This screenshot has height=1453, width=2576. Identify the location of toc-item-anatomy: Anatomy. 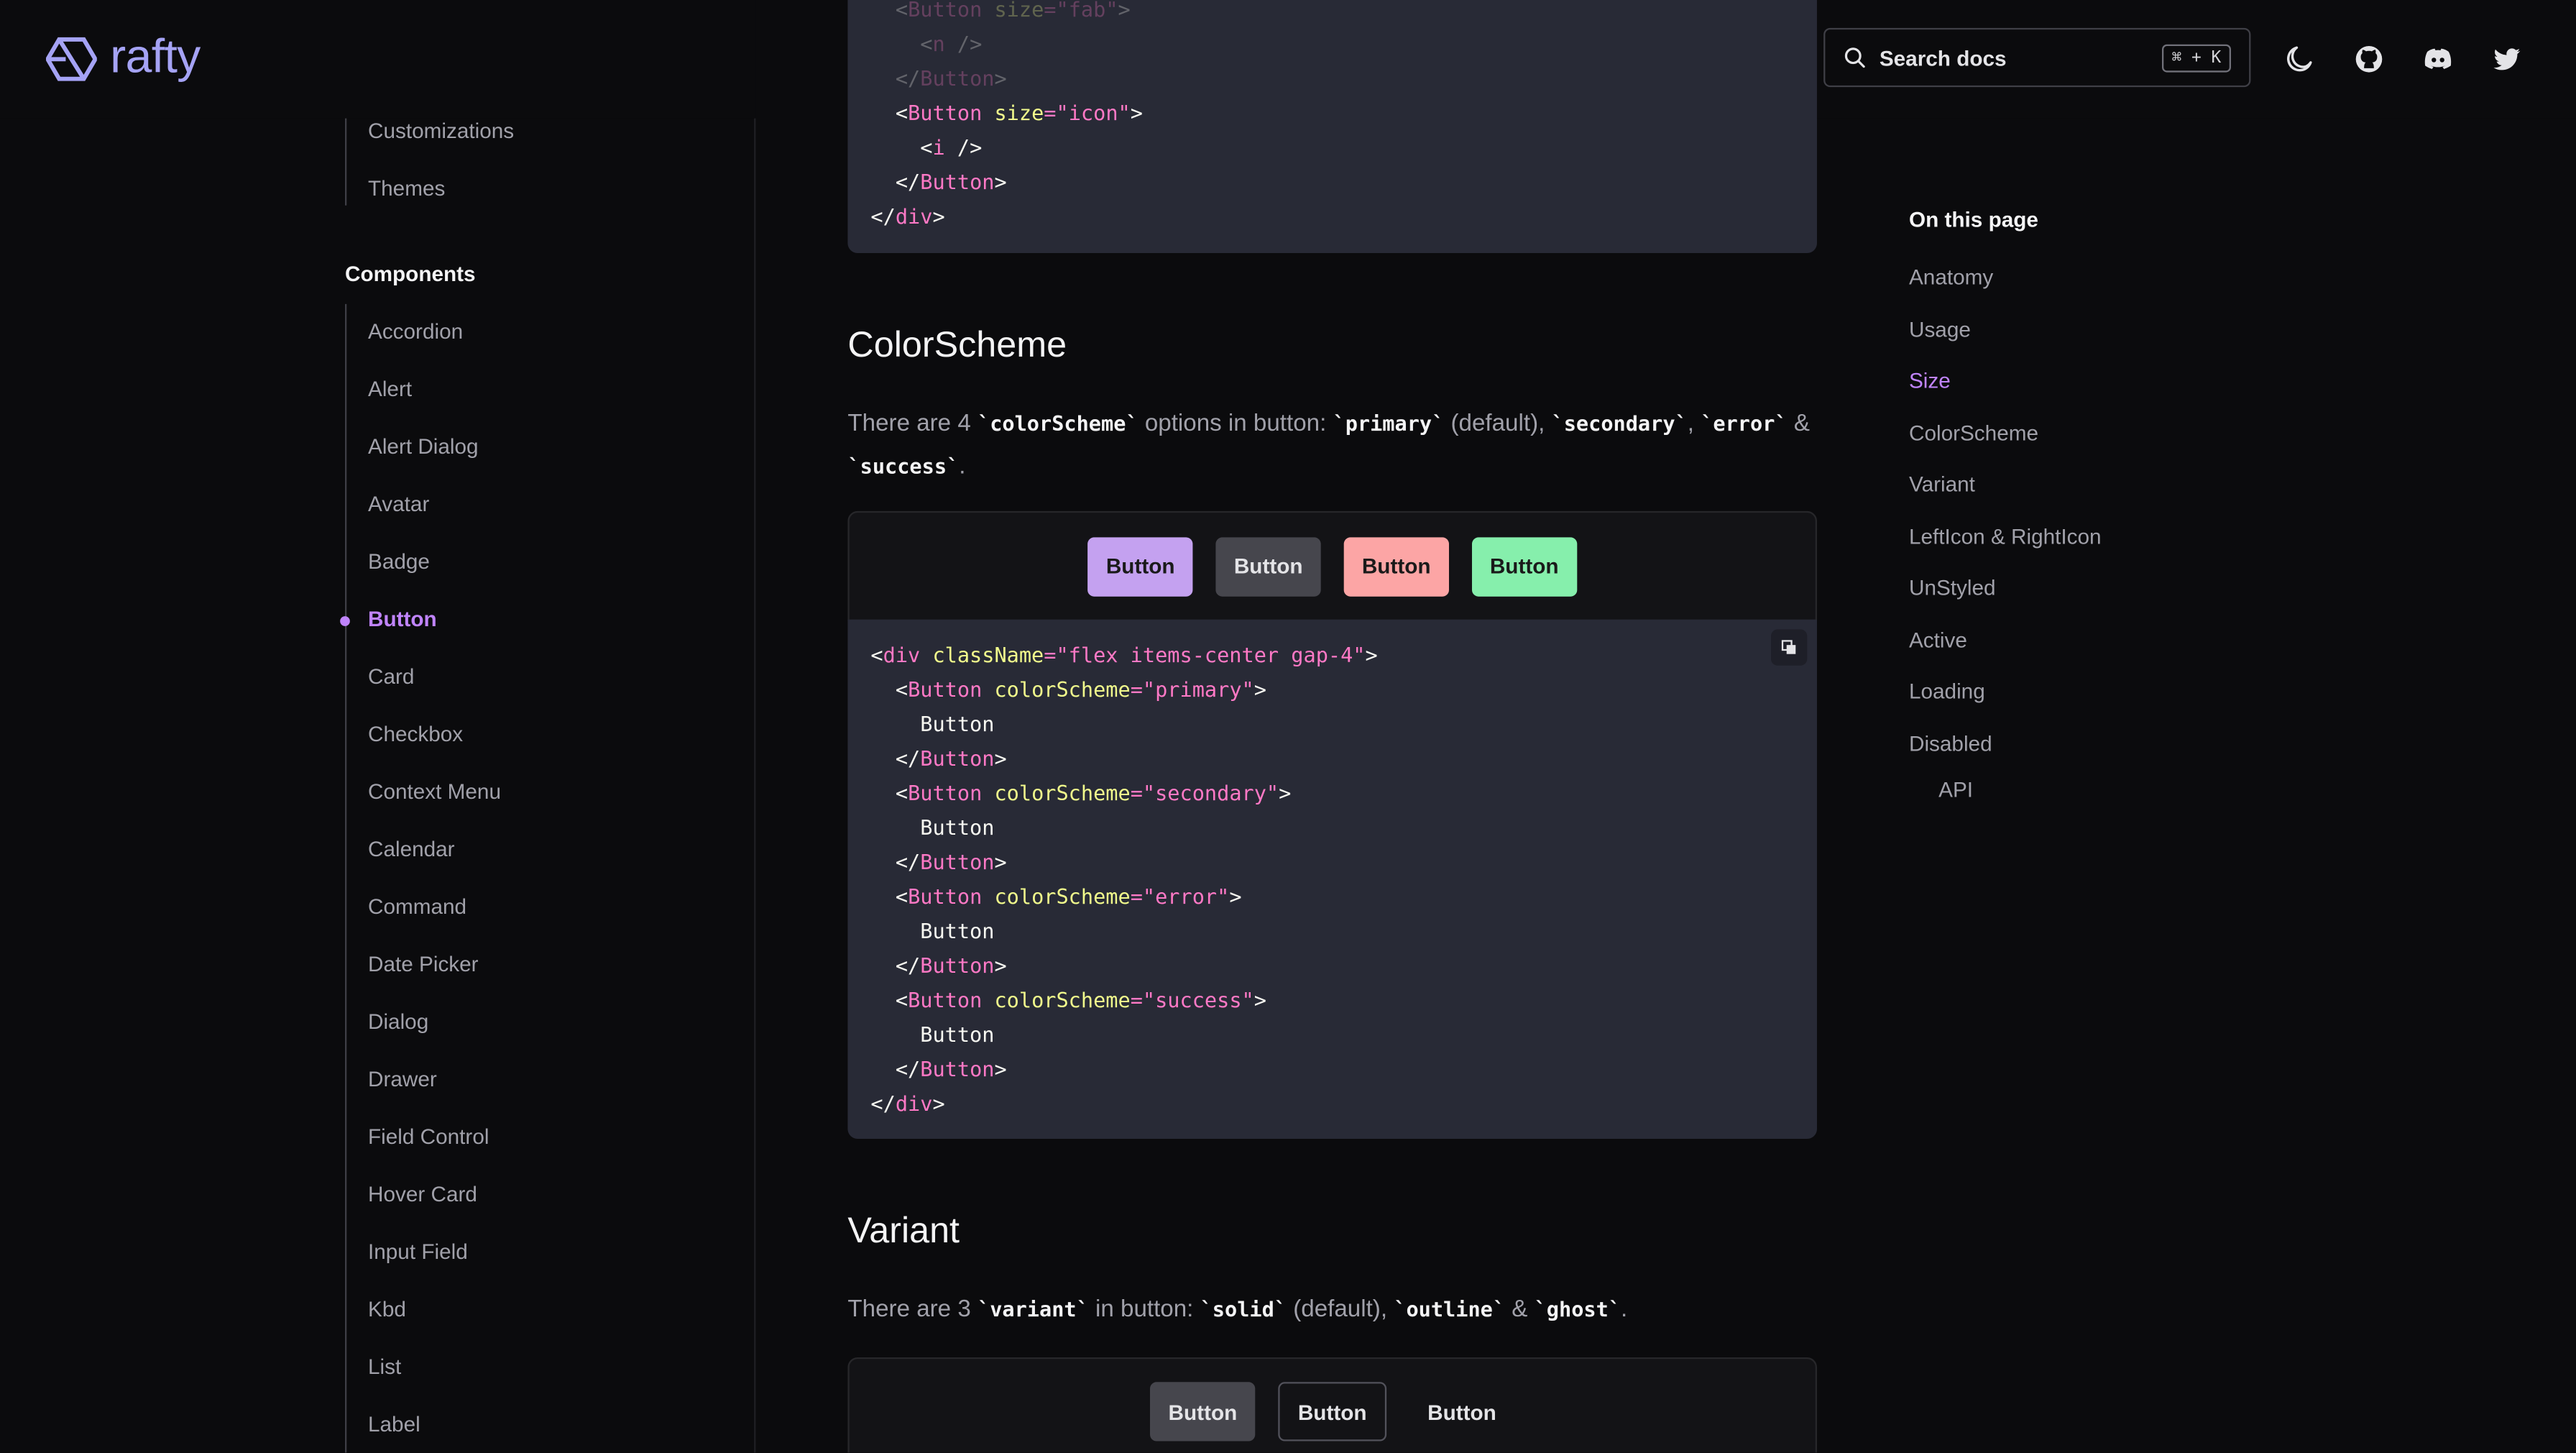
(1951, 277).